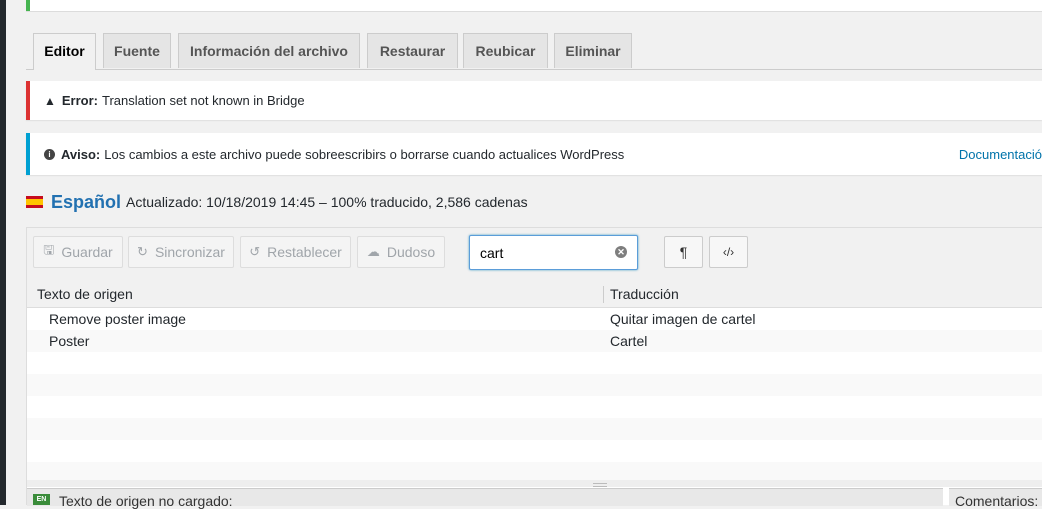 The height and width of the screenshot is (509, 1042). I want to click on invisibles-button: ¶, so click(683, 252).